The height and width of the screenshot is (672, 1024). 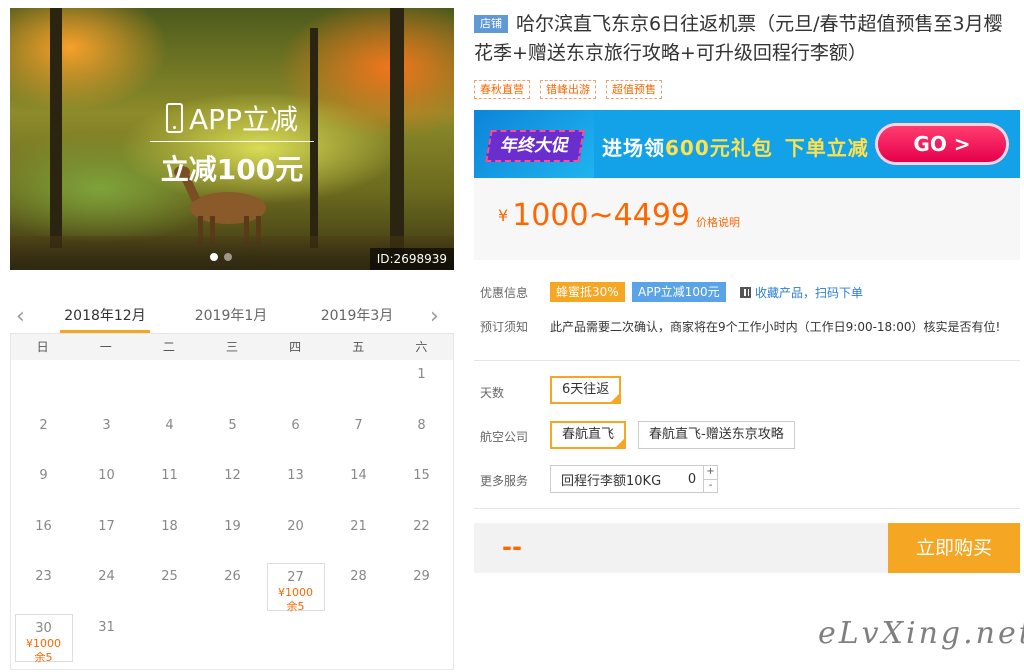 What do you see at coordinates (169, 475) in the screenshot?
I see `calendar-day-number: 11` at bounding box center [169, 475].